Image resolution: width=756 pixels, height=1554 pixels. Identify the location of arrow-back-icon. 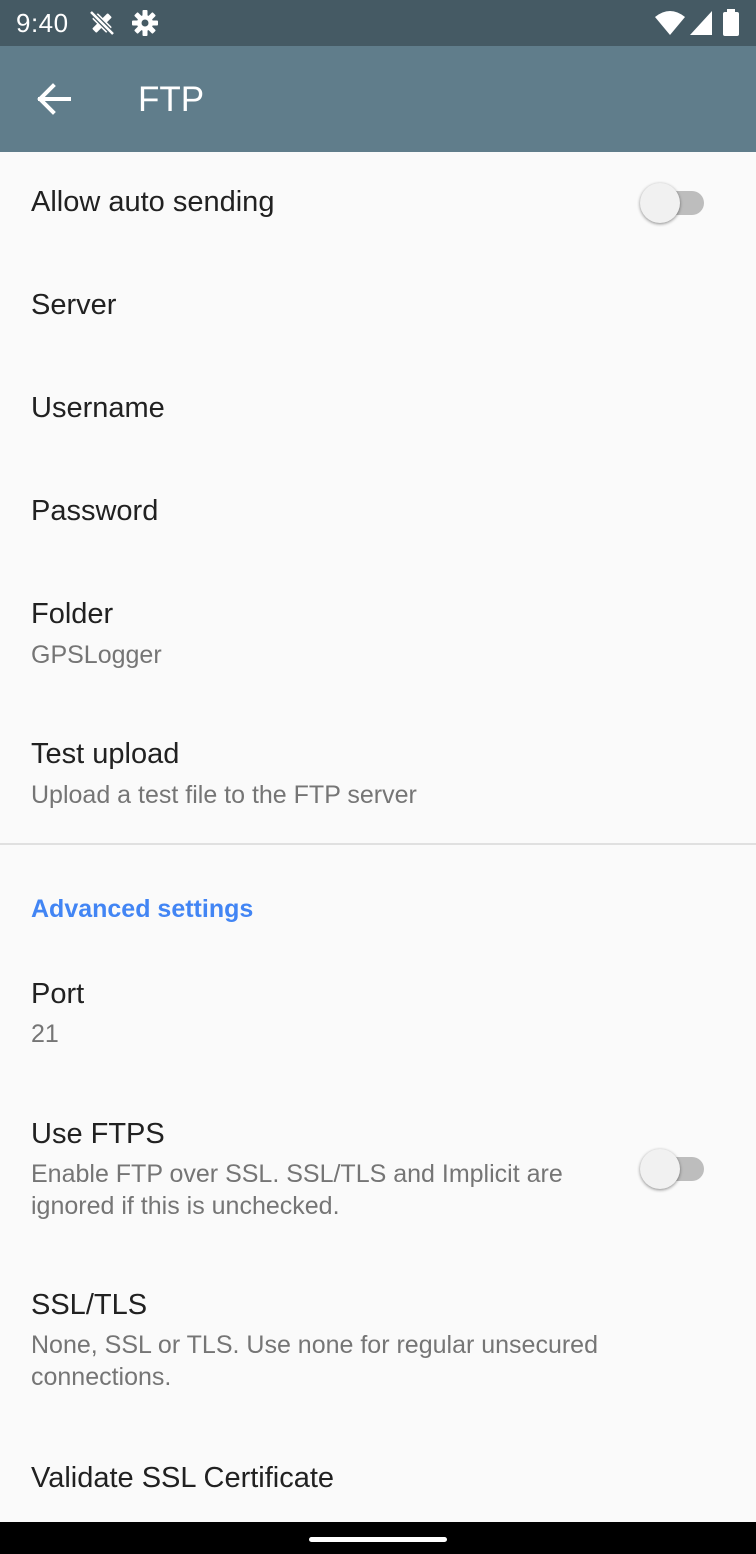
(54, 99).